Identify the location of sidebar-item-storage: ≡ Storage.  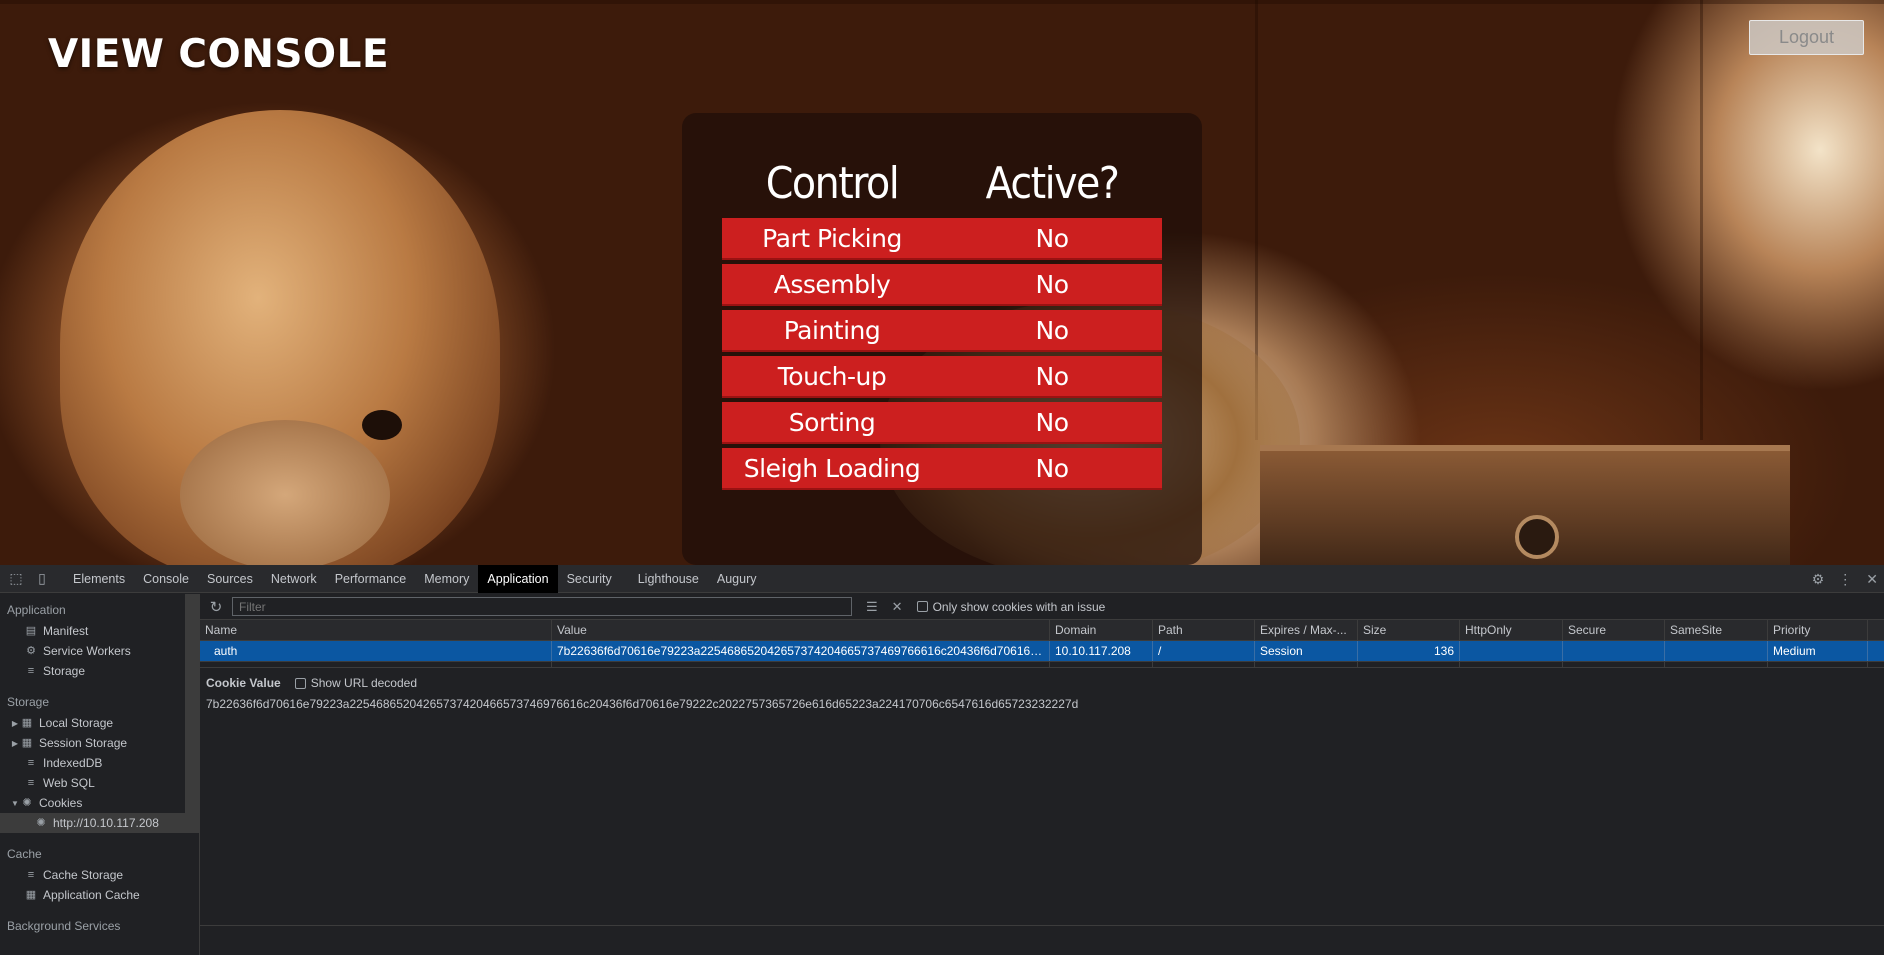
(99, 671).